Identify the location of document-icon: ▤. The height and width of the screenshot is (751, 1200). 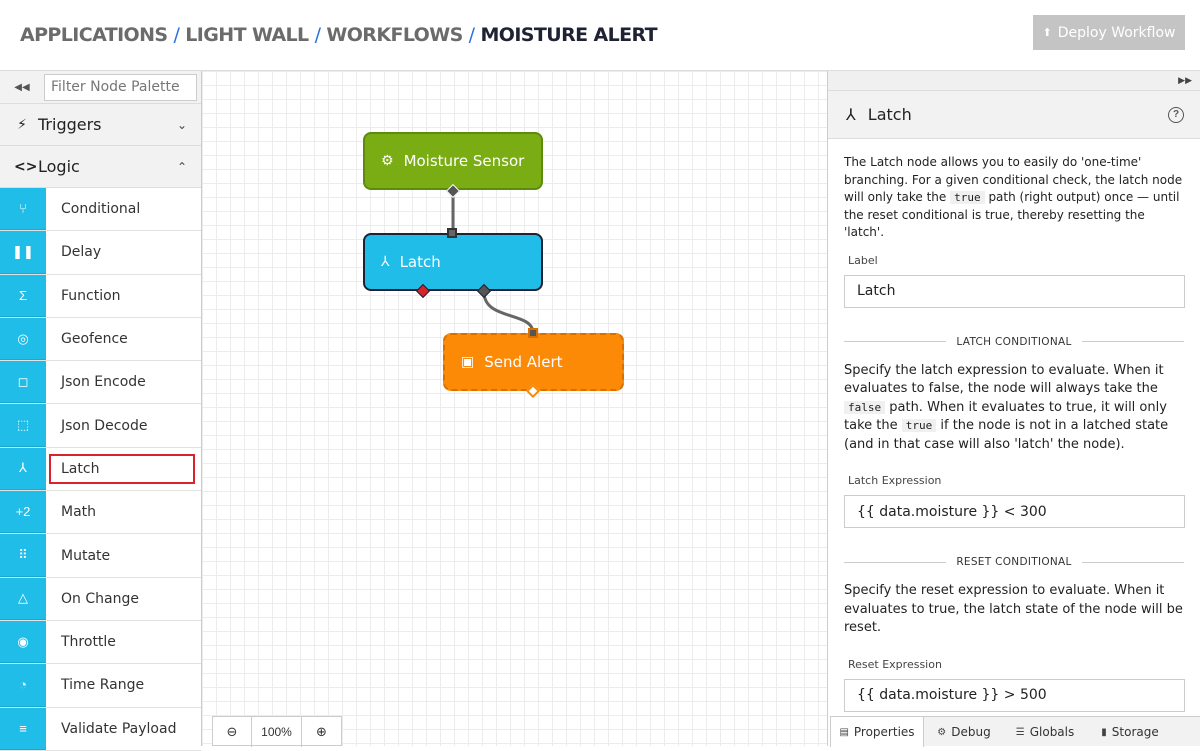
(844, 732).